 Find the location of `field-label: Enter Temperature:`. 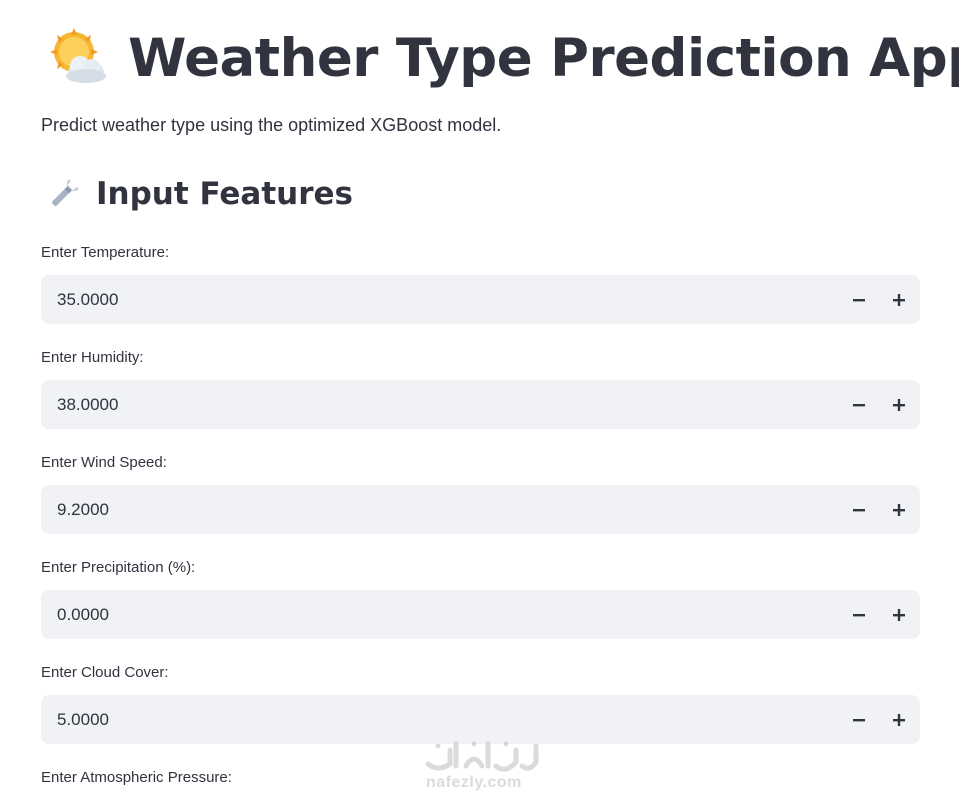

field-label: Enter Temperature: is located at coordinates (105, 252).